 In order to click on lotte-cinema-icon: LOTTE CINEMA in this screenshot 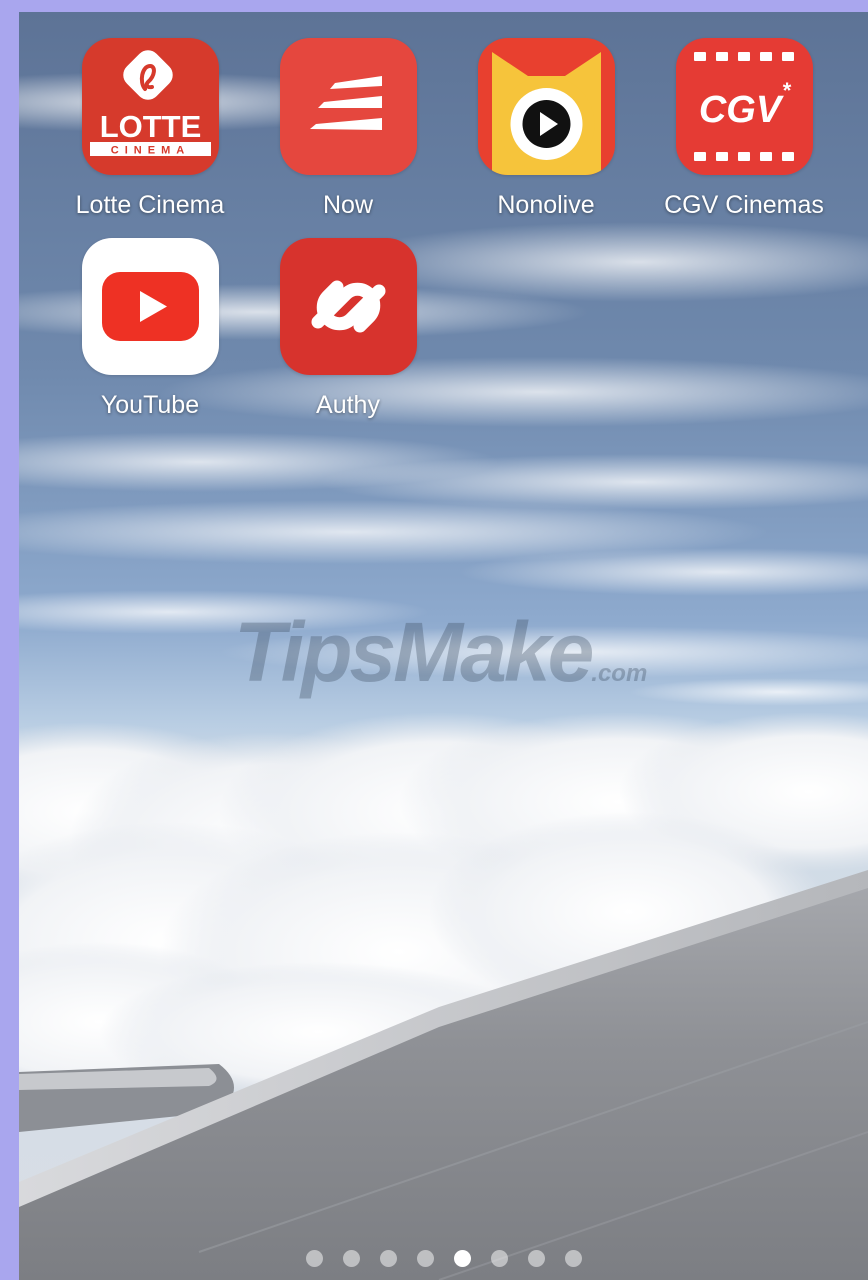, I will do `click(150, 106)`.